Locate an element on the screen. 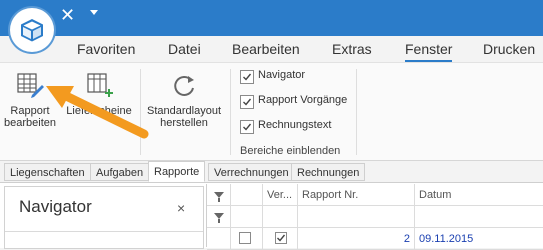 The width and height of the screenshot is (543, 250). menu-drucken: Drucken is located at coordinates (509, 49).